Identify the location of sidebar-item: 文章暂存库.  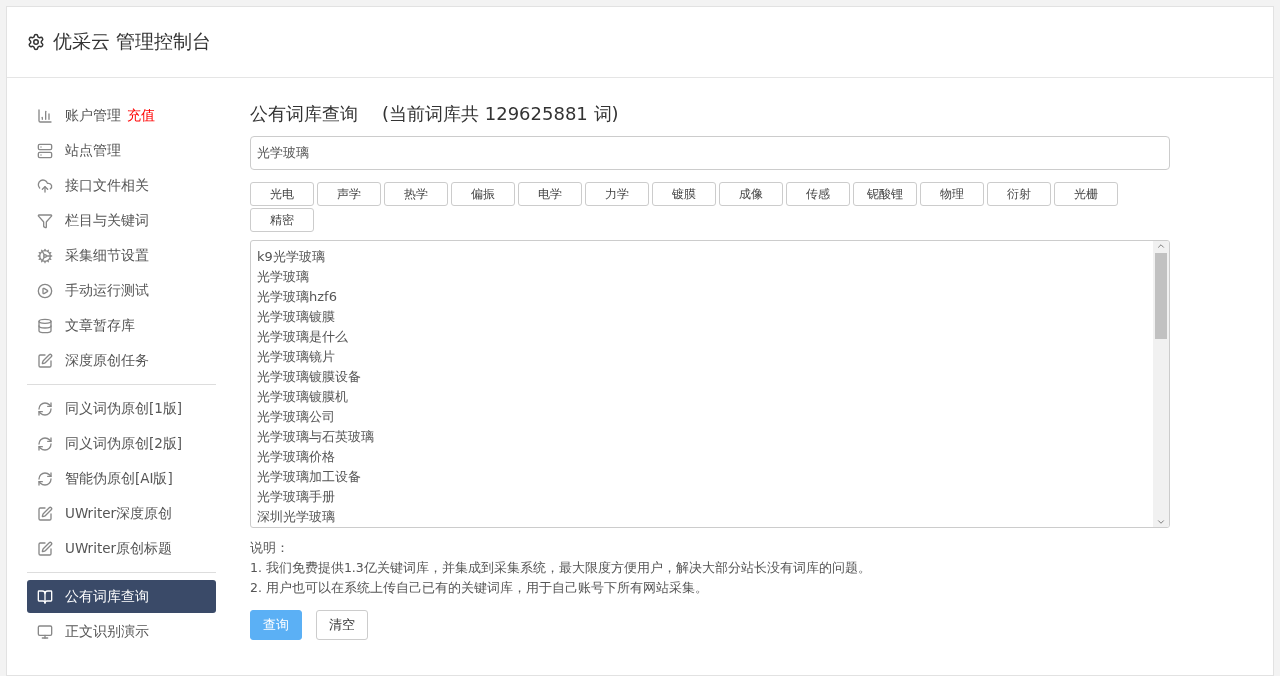
(121, 325).